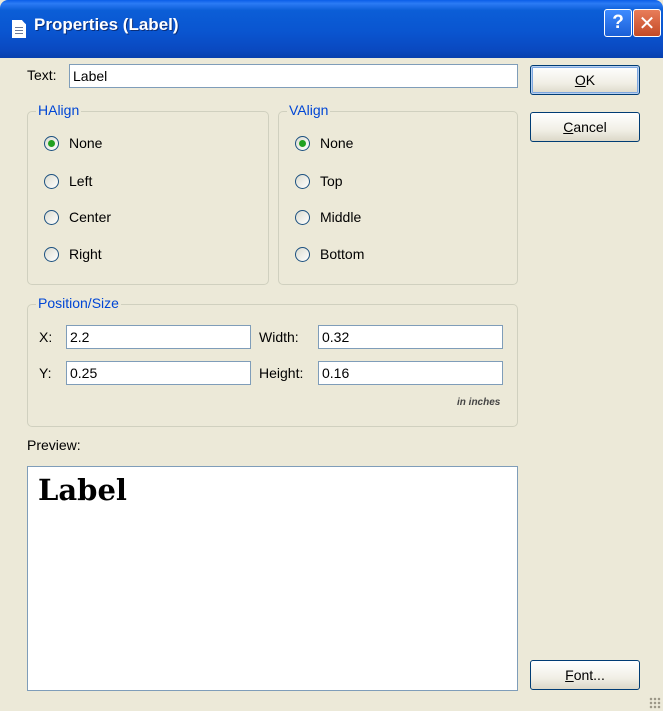 This screenshot has width=663, height=711. I want to click on cancel-label: ancel, so click(590, 127).